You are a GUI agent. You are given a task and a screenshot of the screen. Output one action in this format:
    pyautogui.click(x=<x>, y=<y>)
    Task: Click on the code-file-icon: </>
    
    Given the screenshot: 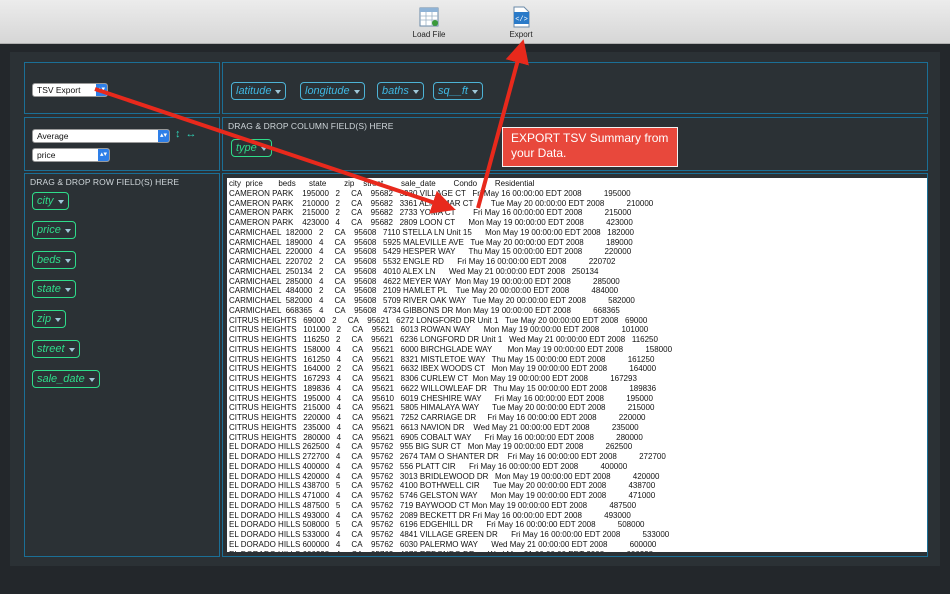 What is the action you would take?
    pyautogui.click(x=521, y=17)
    